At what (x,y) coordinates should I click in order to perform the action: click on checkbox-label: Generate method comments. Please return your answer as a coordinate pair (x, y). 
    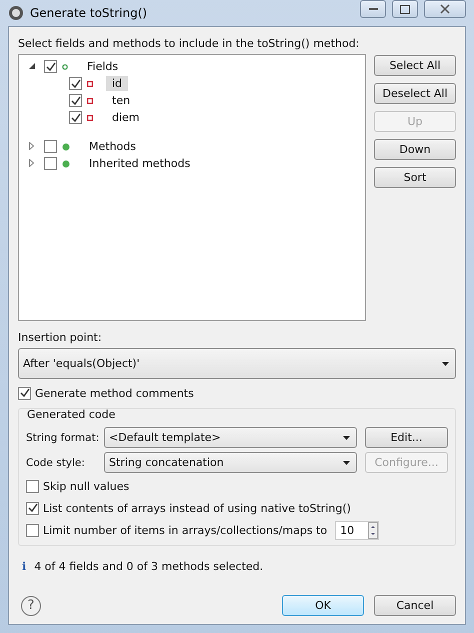
    Looking at the image, I should click on (114, 393).